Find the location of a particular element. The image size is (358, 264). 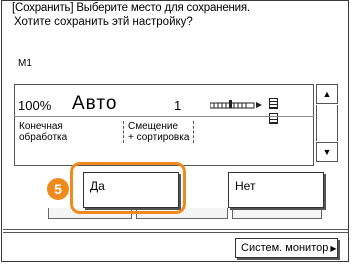

scroll-track is located at coordinates (327, 123).